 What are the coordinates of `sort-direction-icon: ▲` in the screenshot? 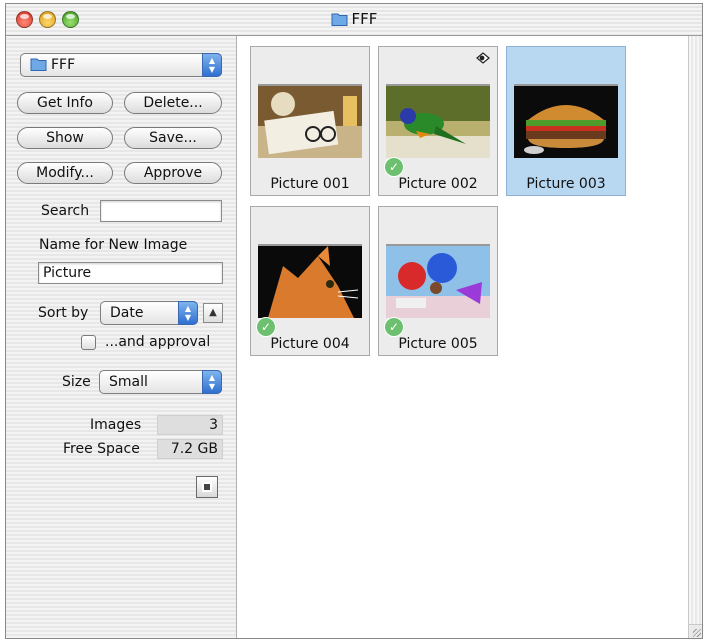 It's located at (213, 313).